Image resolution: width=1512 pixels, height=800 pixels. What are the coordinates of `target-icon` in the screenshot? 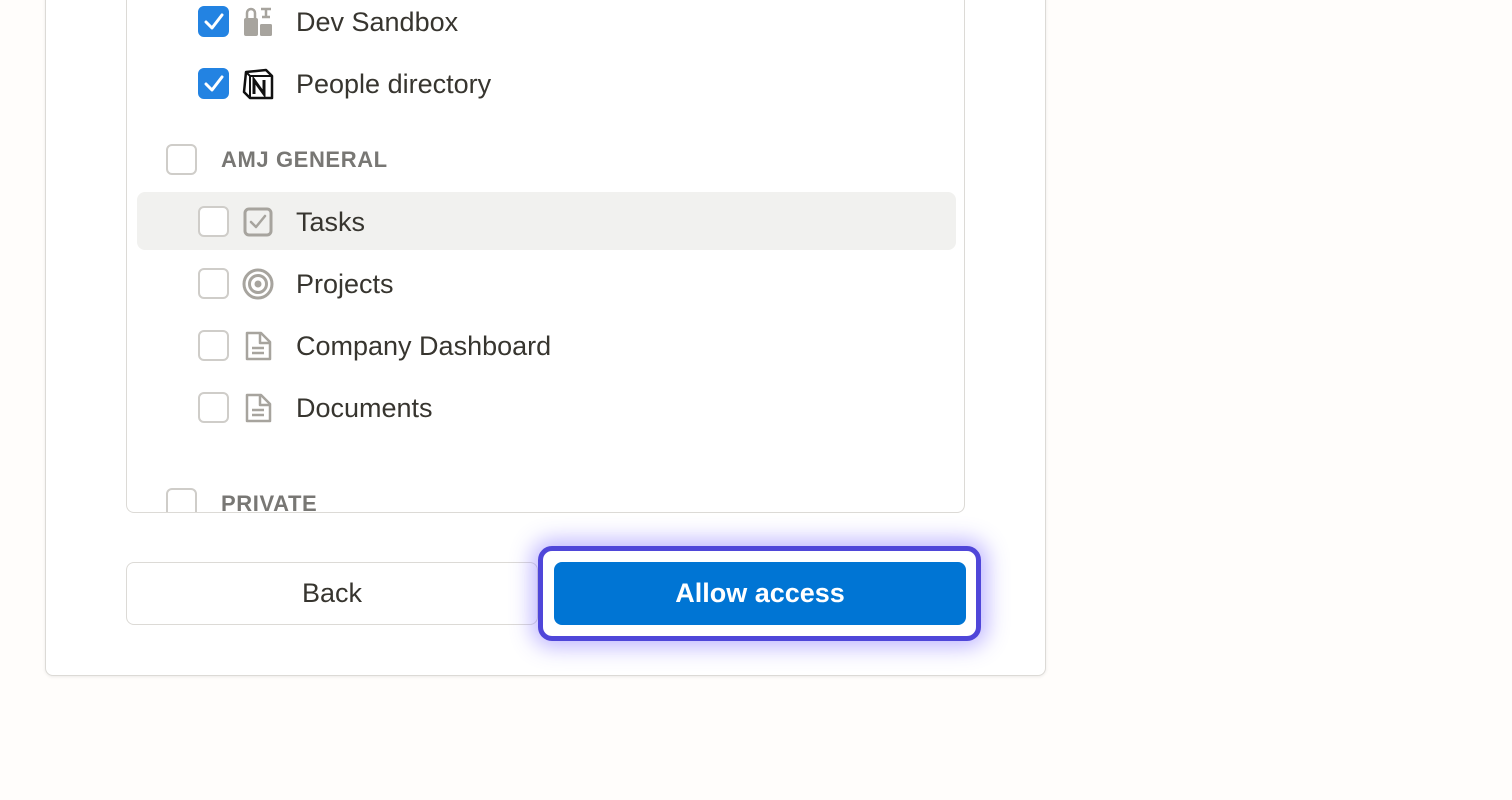 It's located at (258, 284).